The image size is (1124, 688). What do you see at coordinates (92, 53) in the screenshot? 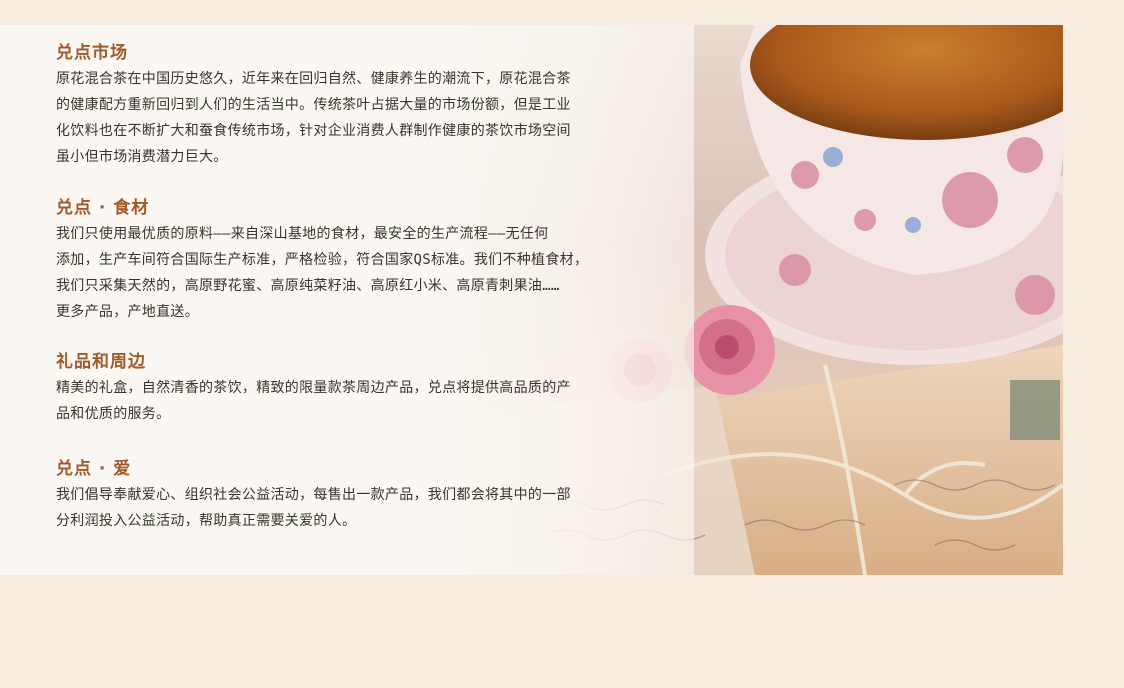
I see `section-title: 兑点市场` at bounding box center [92, 53].